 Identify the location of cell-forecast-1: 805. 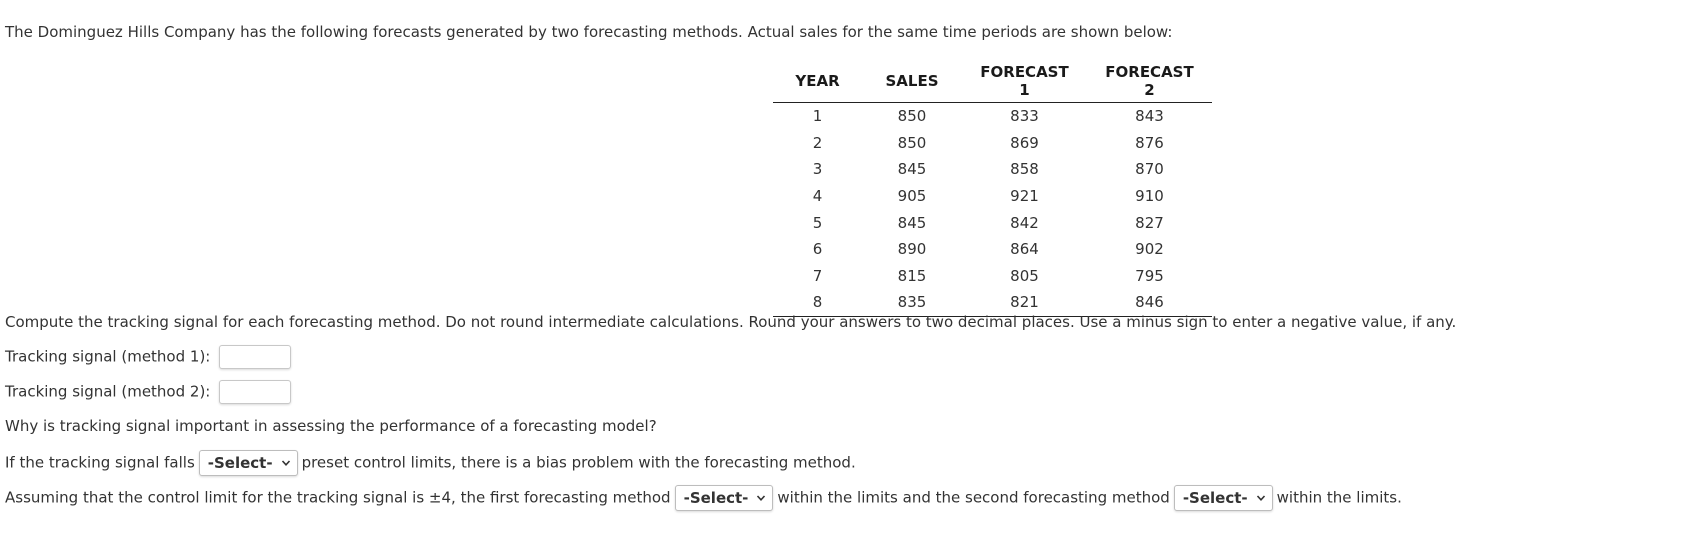
(1024, 275).